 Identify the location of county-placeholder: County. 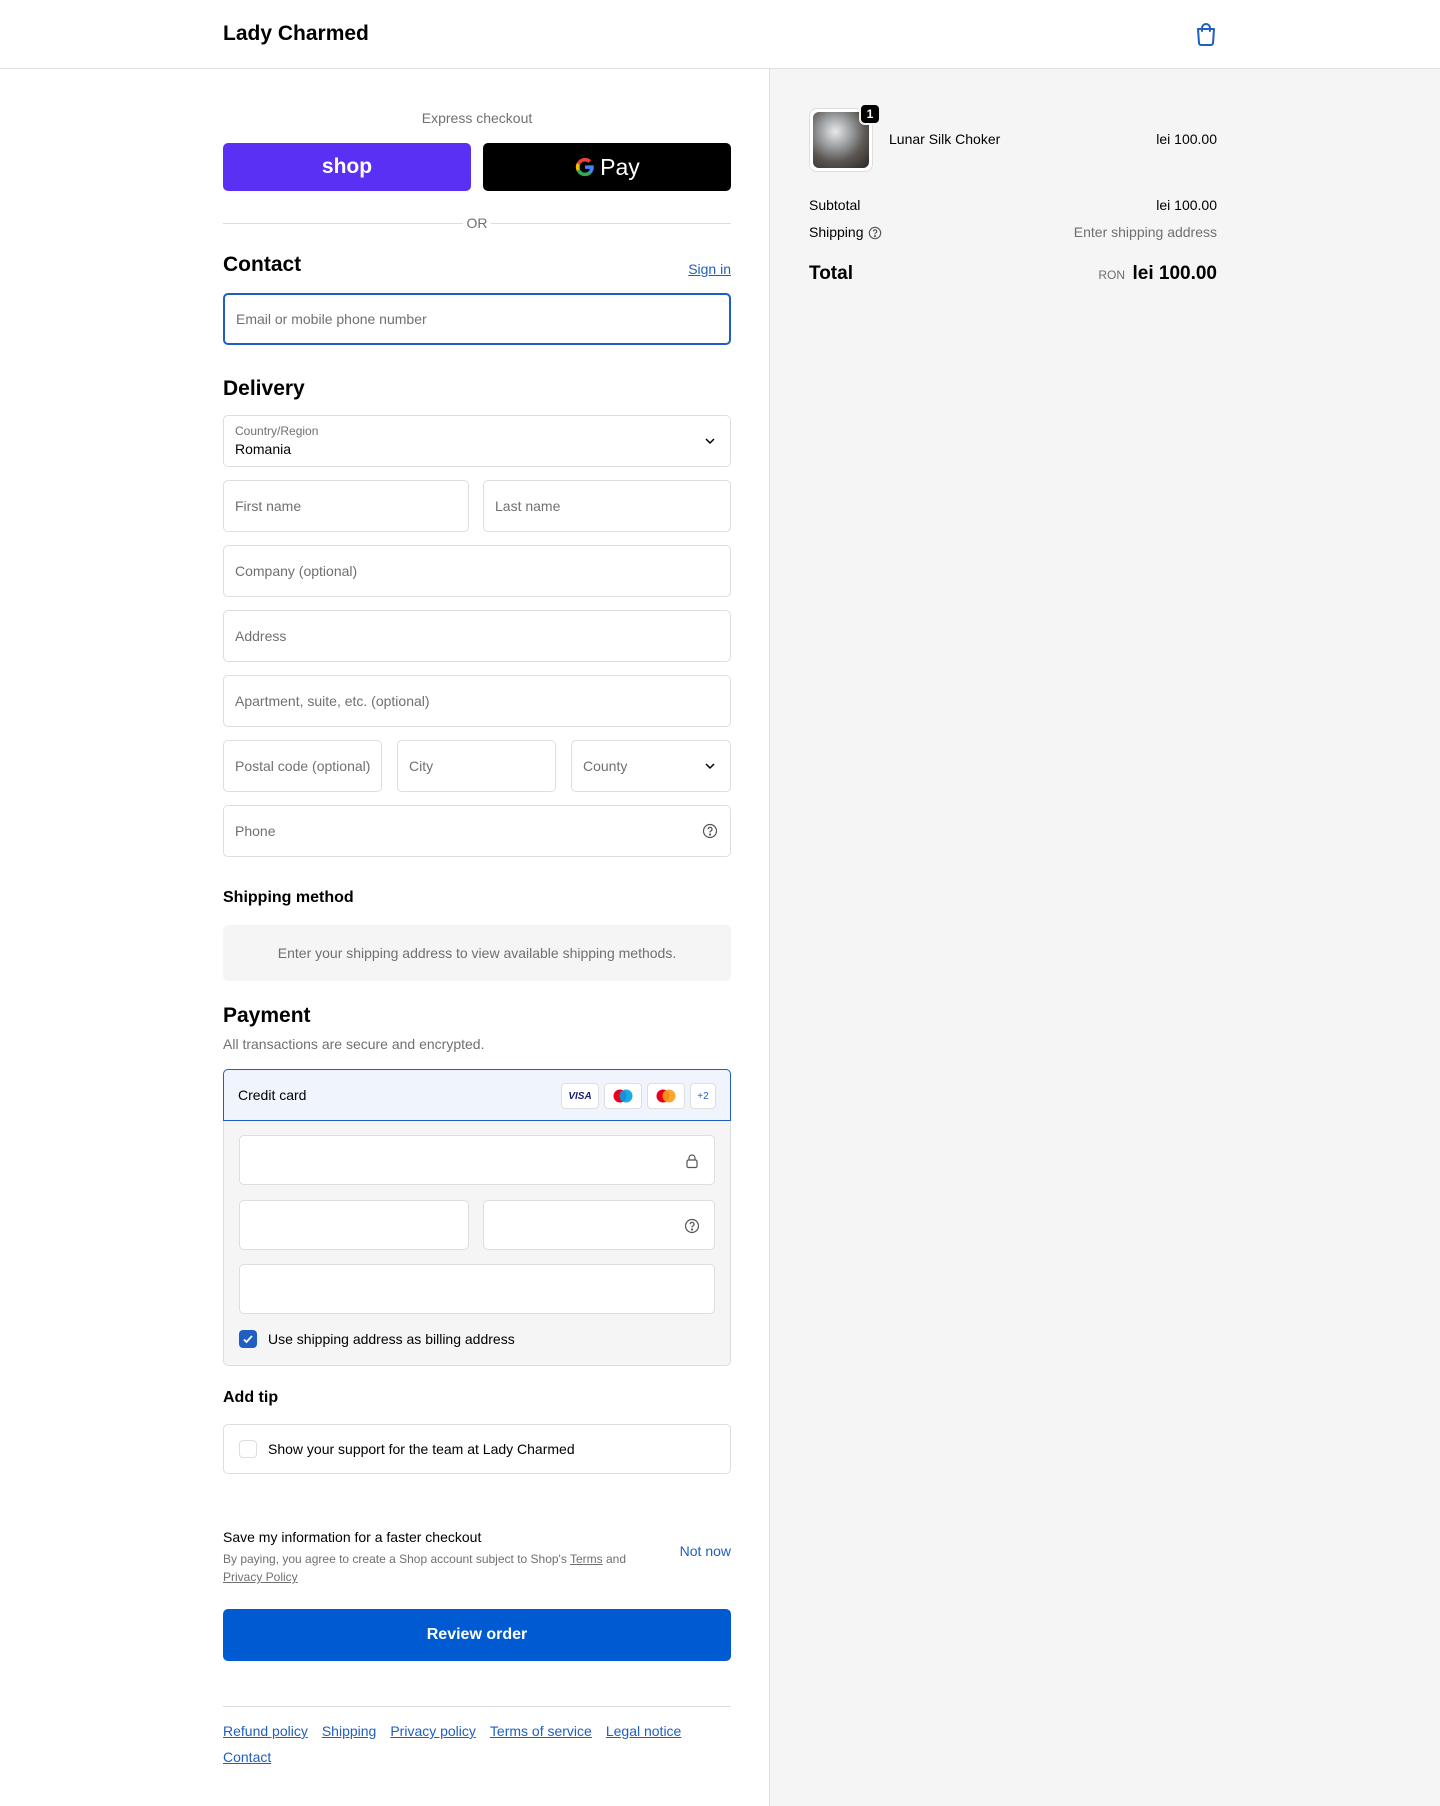
(605, 766).